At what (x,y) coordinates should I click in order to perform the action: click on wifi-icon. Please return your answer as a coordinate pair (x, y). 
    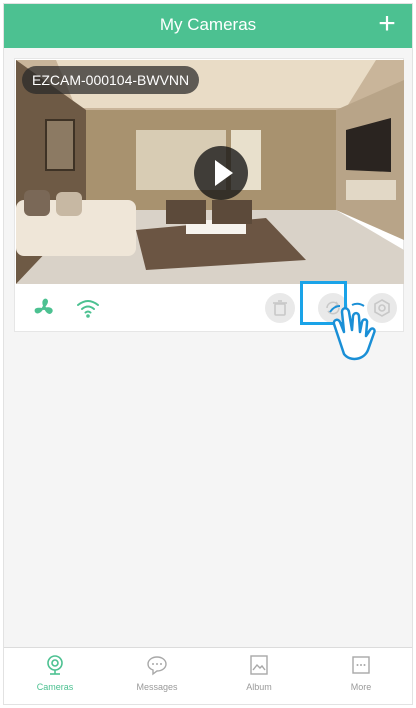
    Looking at the image, I should click on (88, 309).